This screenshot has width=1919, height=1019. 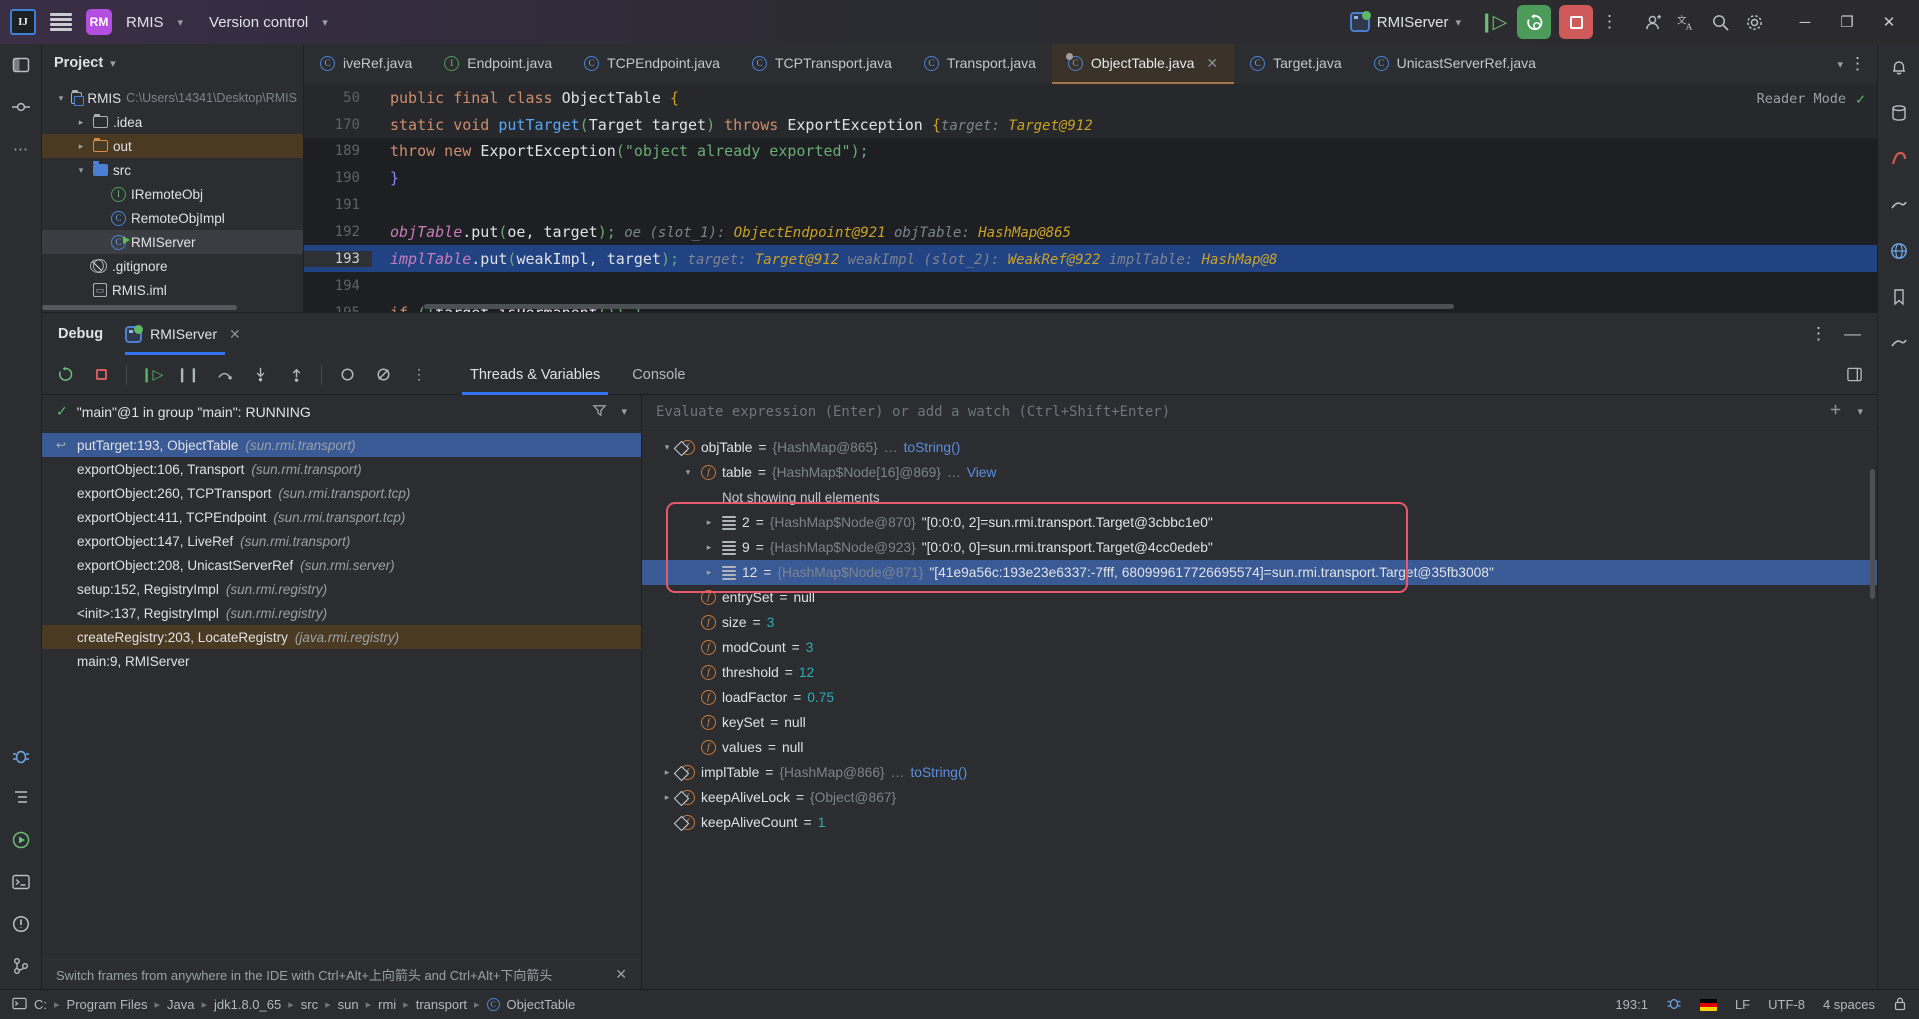 What do you see at coordinates (338, 286) in the screenshot?
I see `line-number: 194` at bounding box center [338, 286].